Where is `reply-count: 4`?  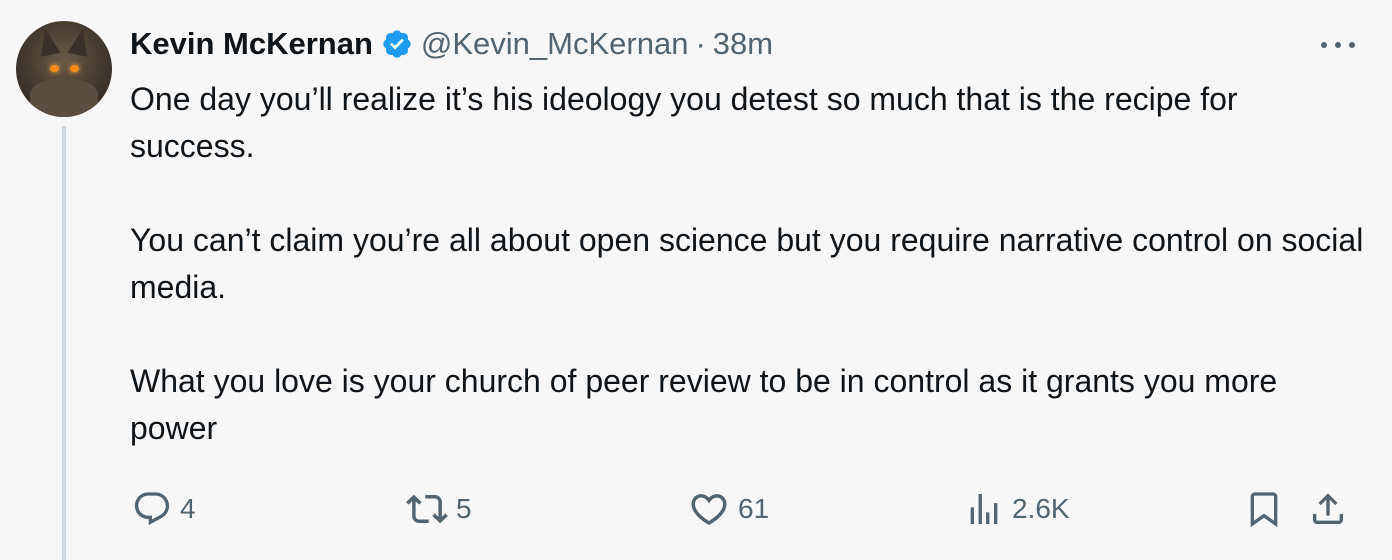 reply-count: 4 is located at coordinates (188, 508).